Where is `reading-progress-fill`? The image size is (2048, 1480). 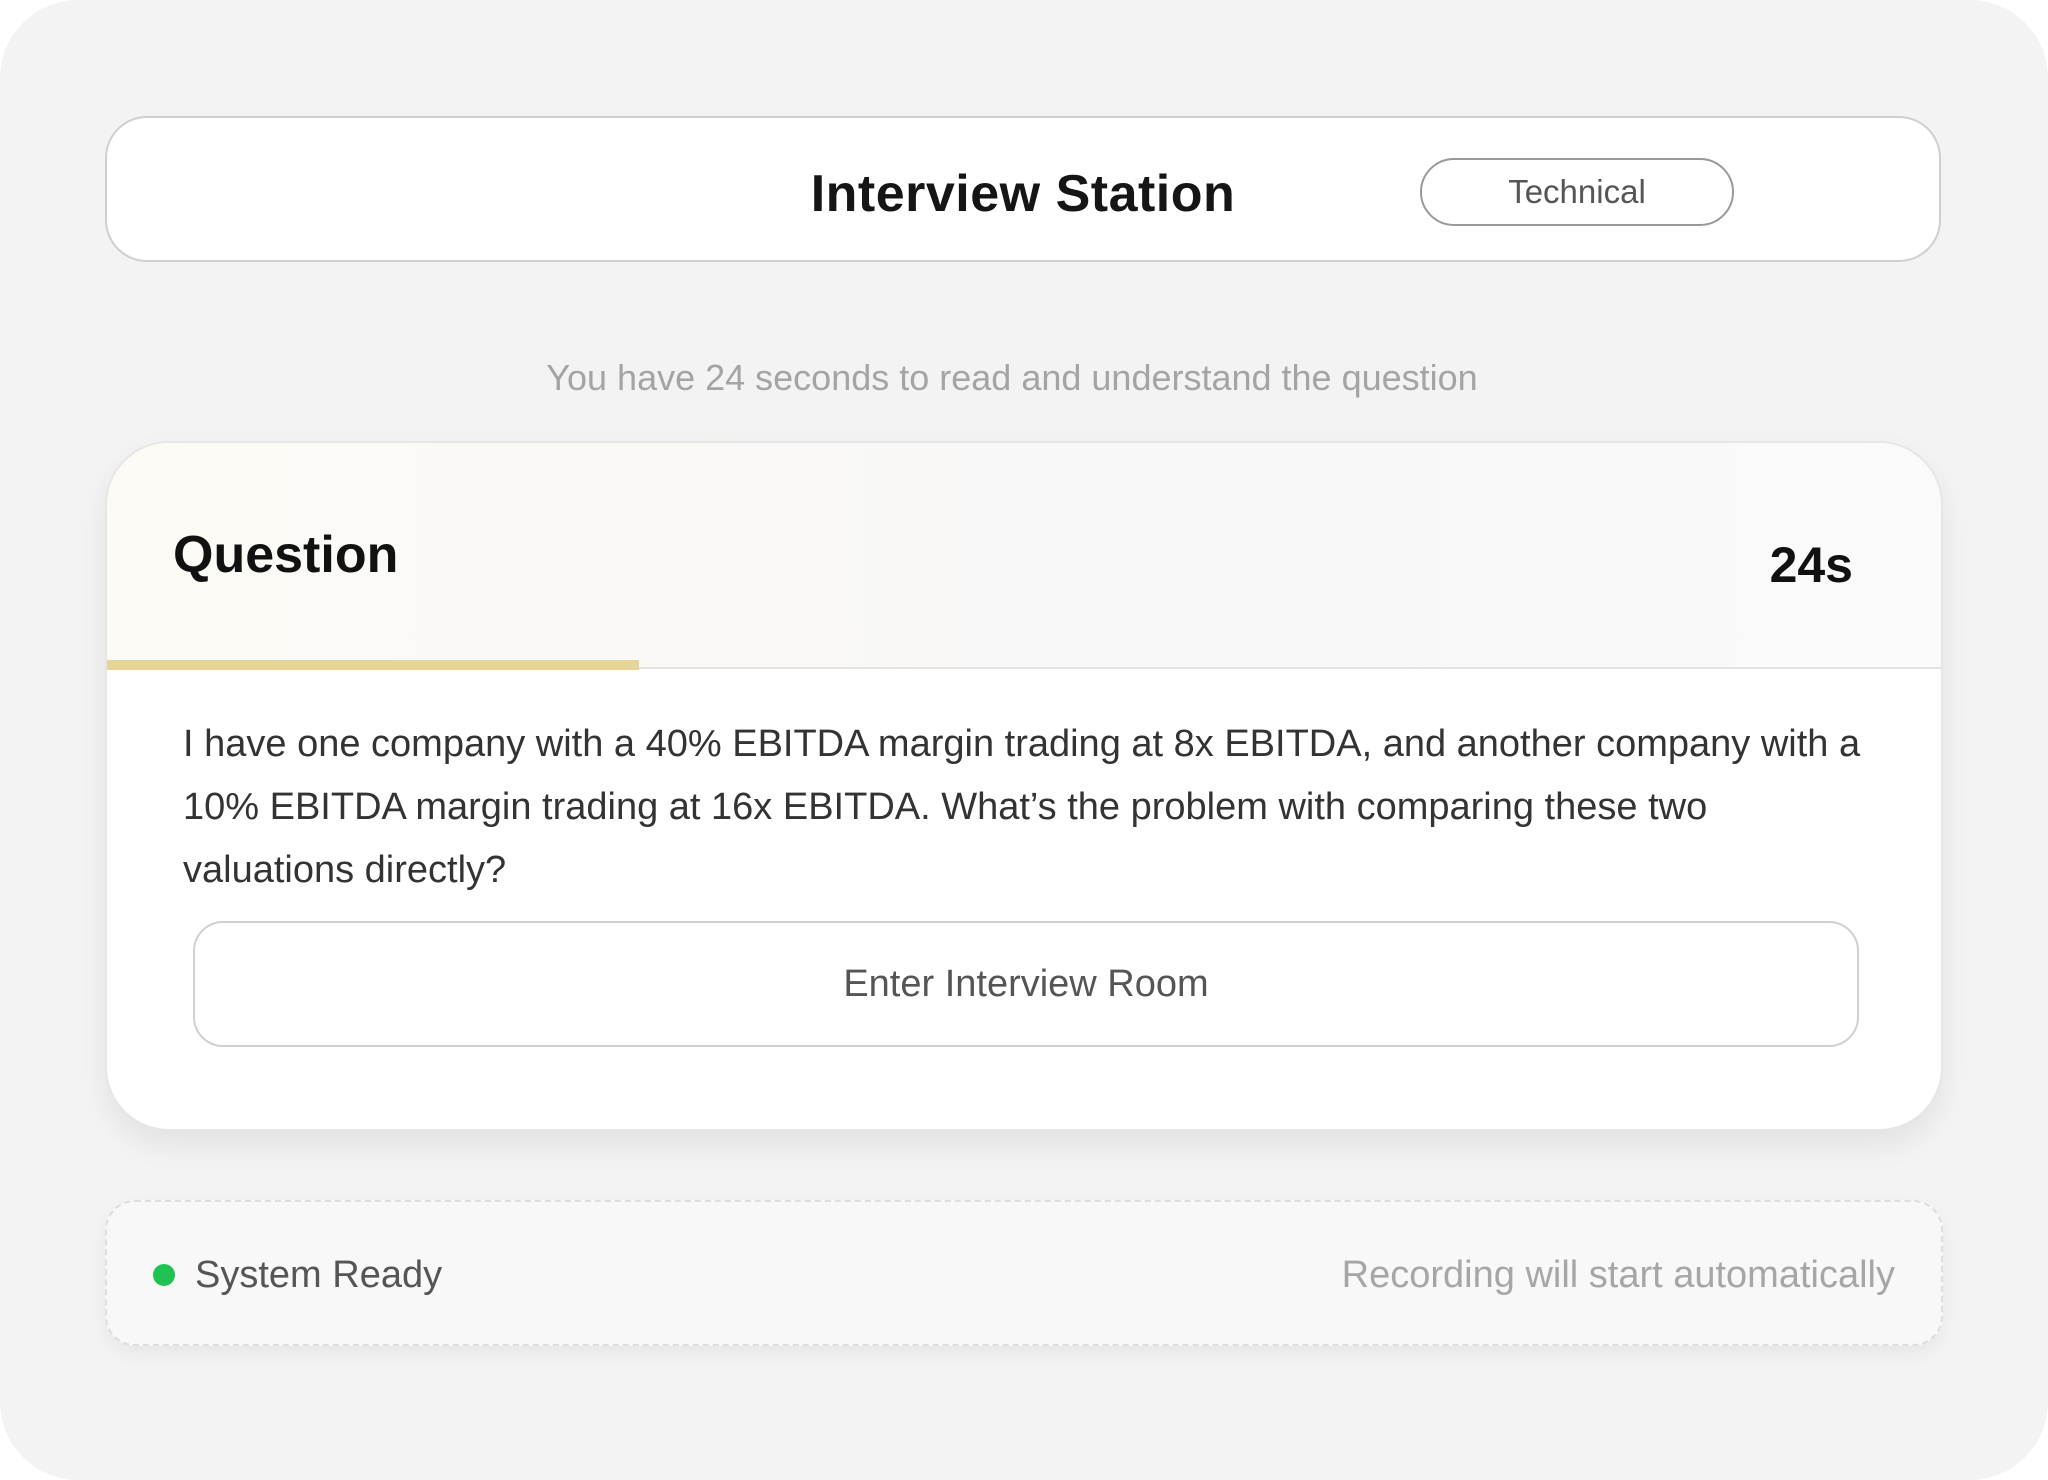
reading-progress-fill is located at coordinates (373, 665).